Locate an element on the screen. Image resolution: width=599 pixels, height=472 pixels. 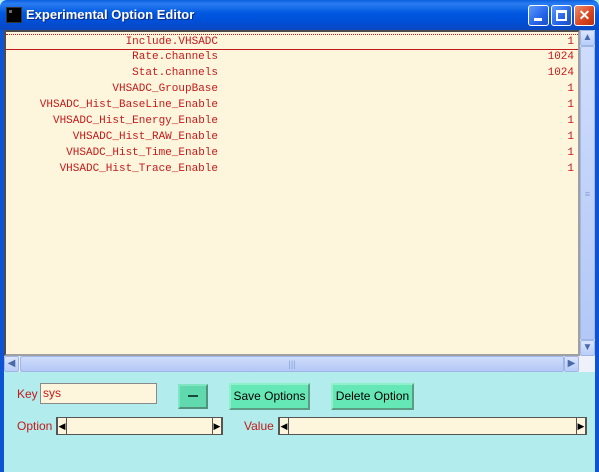
list-item: VHSADC_Hist_Trace_Enable 1 is located at coordinates (292, 170).